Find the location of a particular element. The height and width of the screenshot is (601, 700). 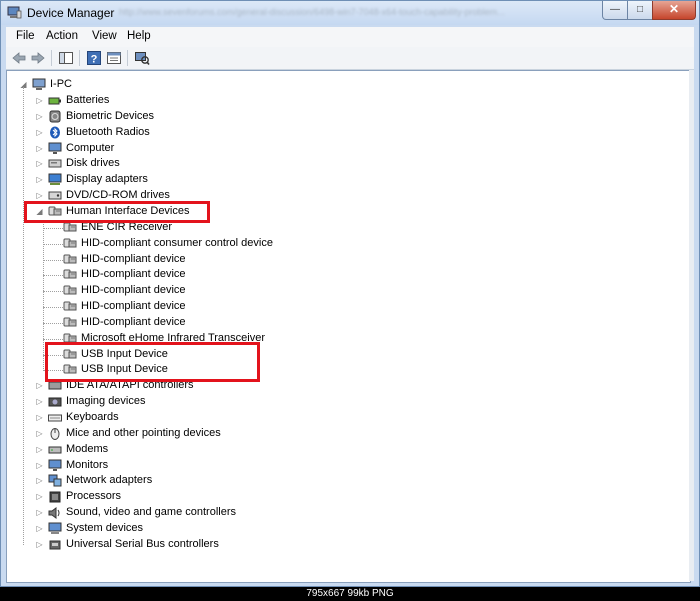

back-arrow-icon is located at coordinates (19, 58).